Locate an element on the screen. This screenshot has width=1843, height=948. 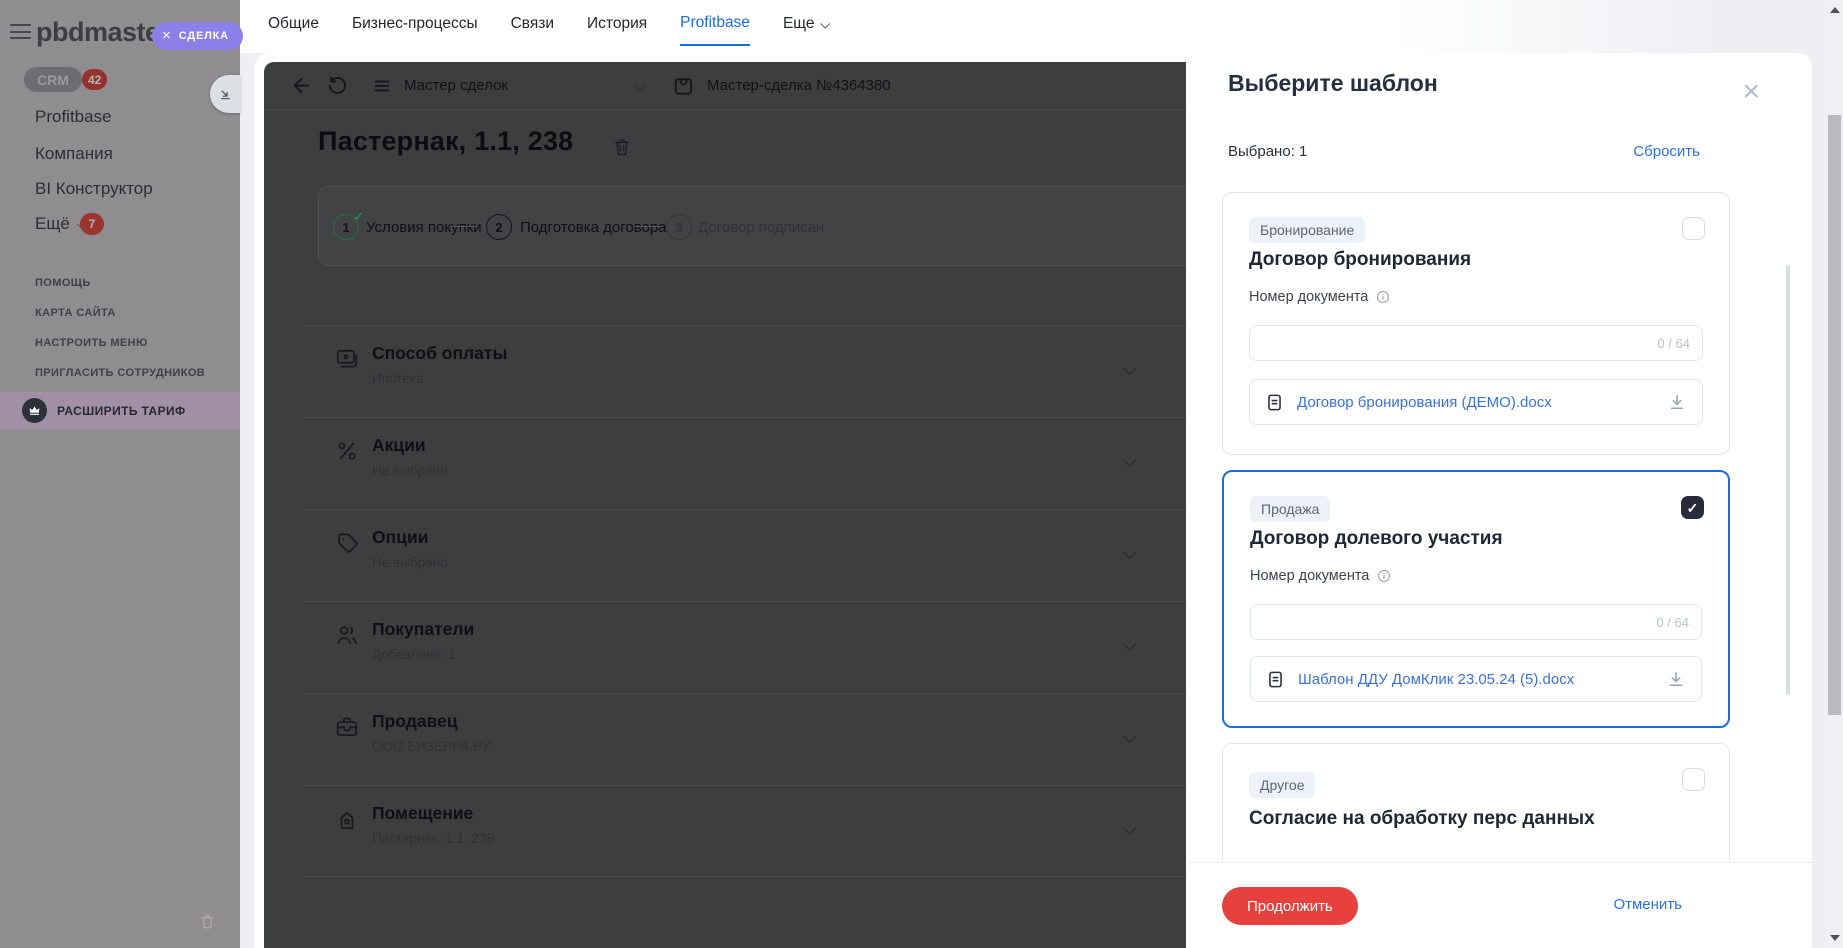
section-title: Акции is located at coordinates (399, 445).